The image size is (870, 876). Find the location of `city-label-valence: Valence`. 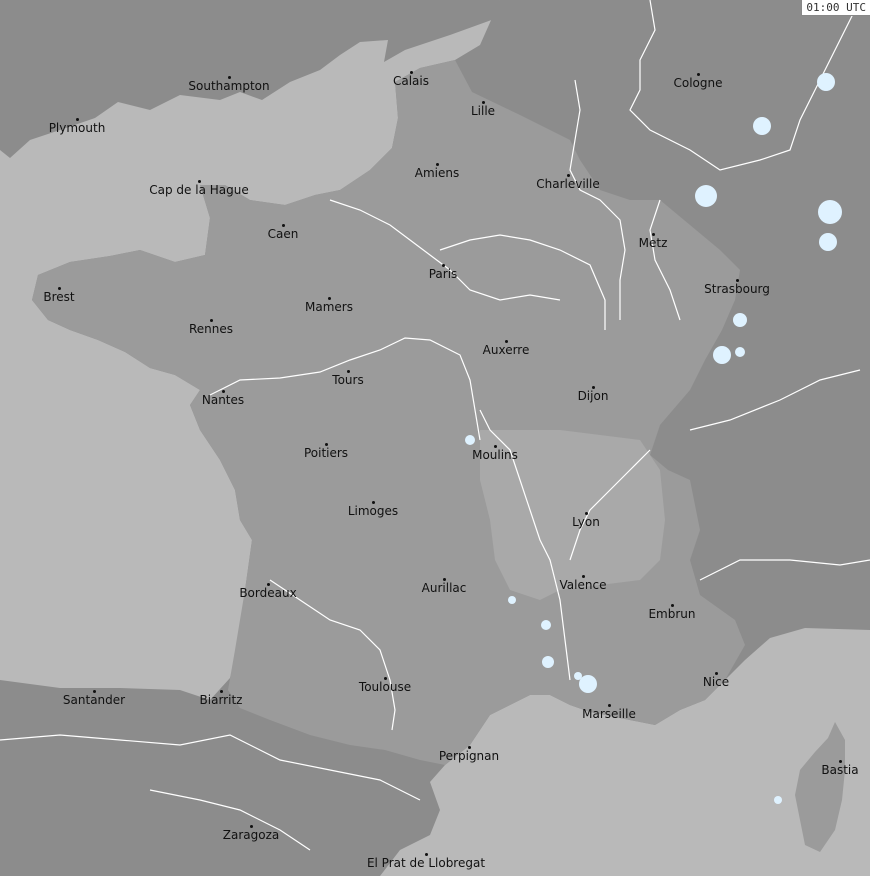

city-label-valence: Valence is located at coordinates (583, 585).